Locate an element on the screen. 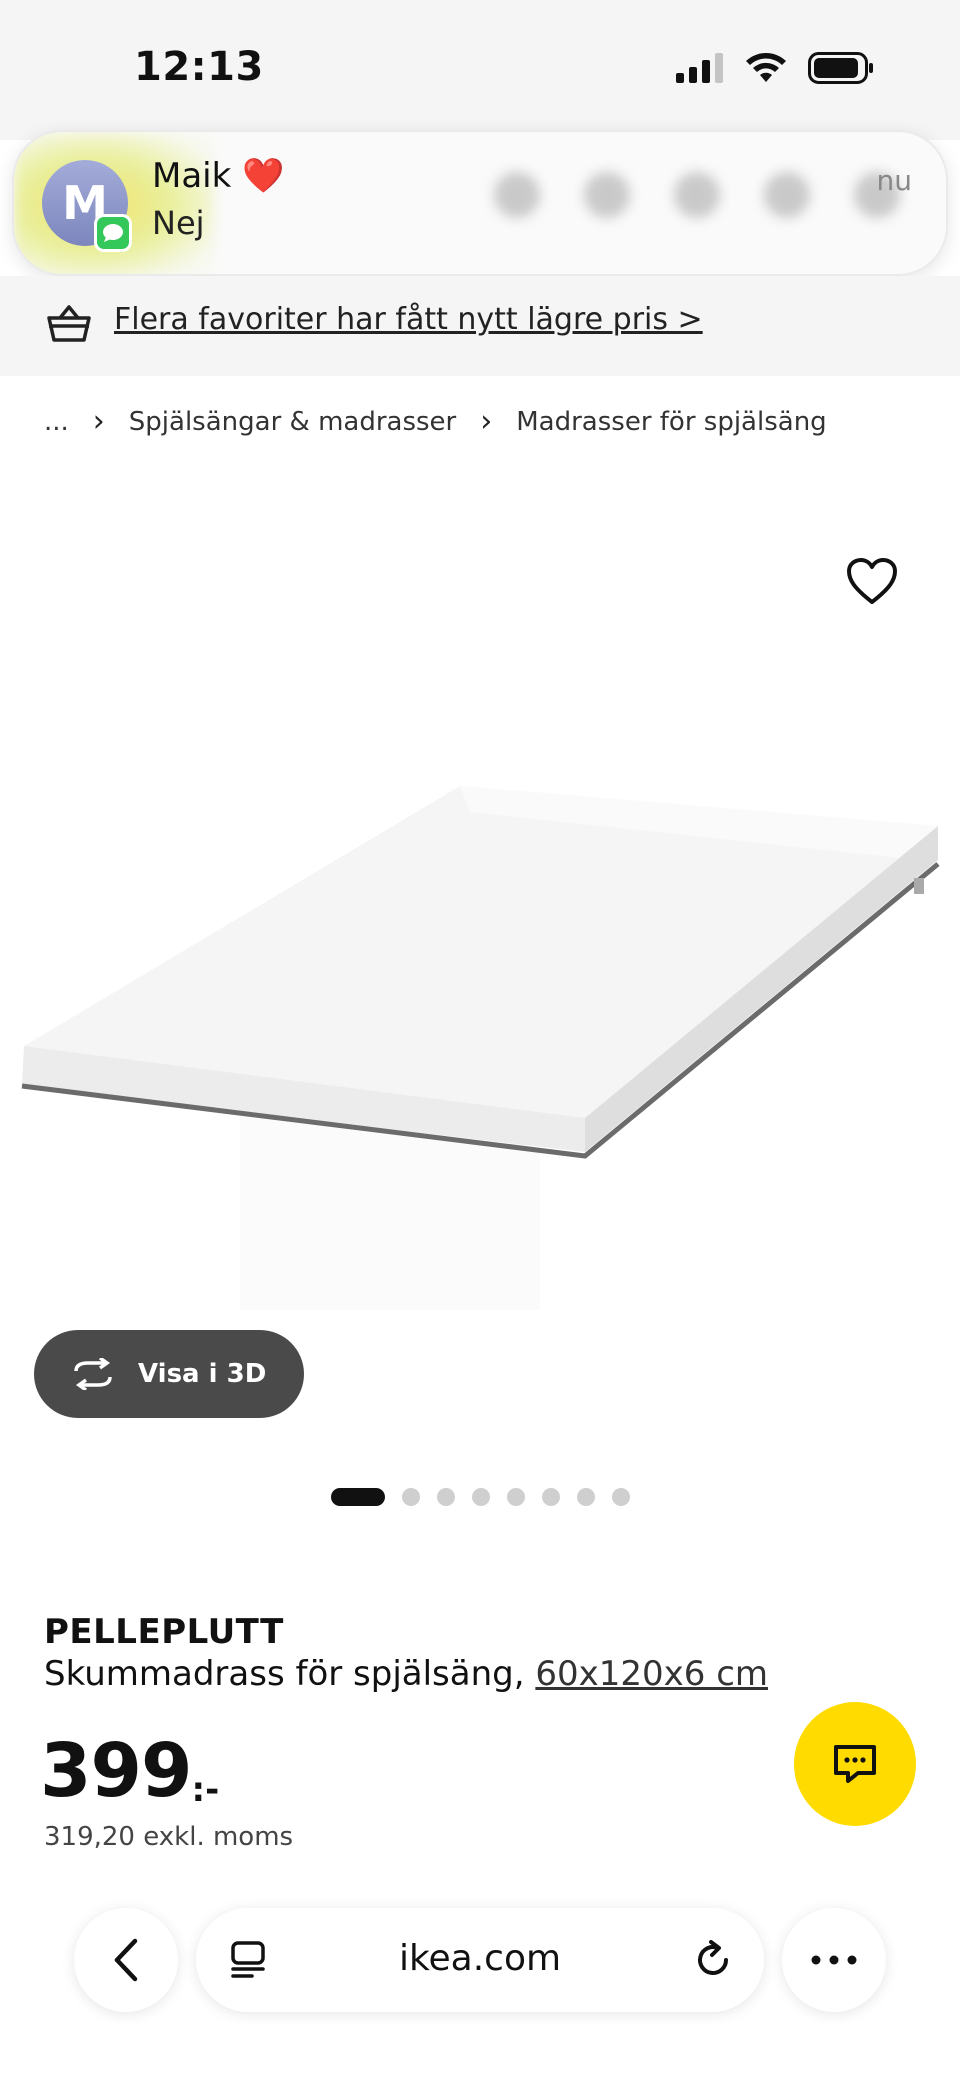  message-notification: M Maik ❤️ Nej nu is located at coordinates (480, 203).